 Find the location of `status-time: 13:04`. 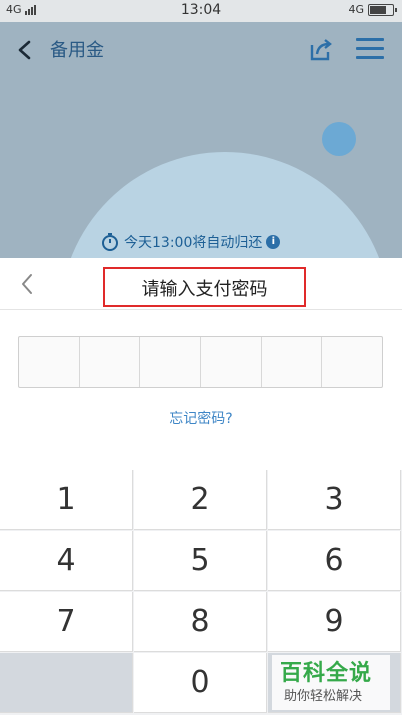

status-time: 13:04 is located at coordinates (201, 10).